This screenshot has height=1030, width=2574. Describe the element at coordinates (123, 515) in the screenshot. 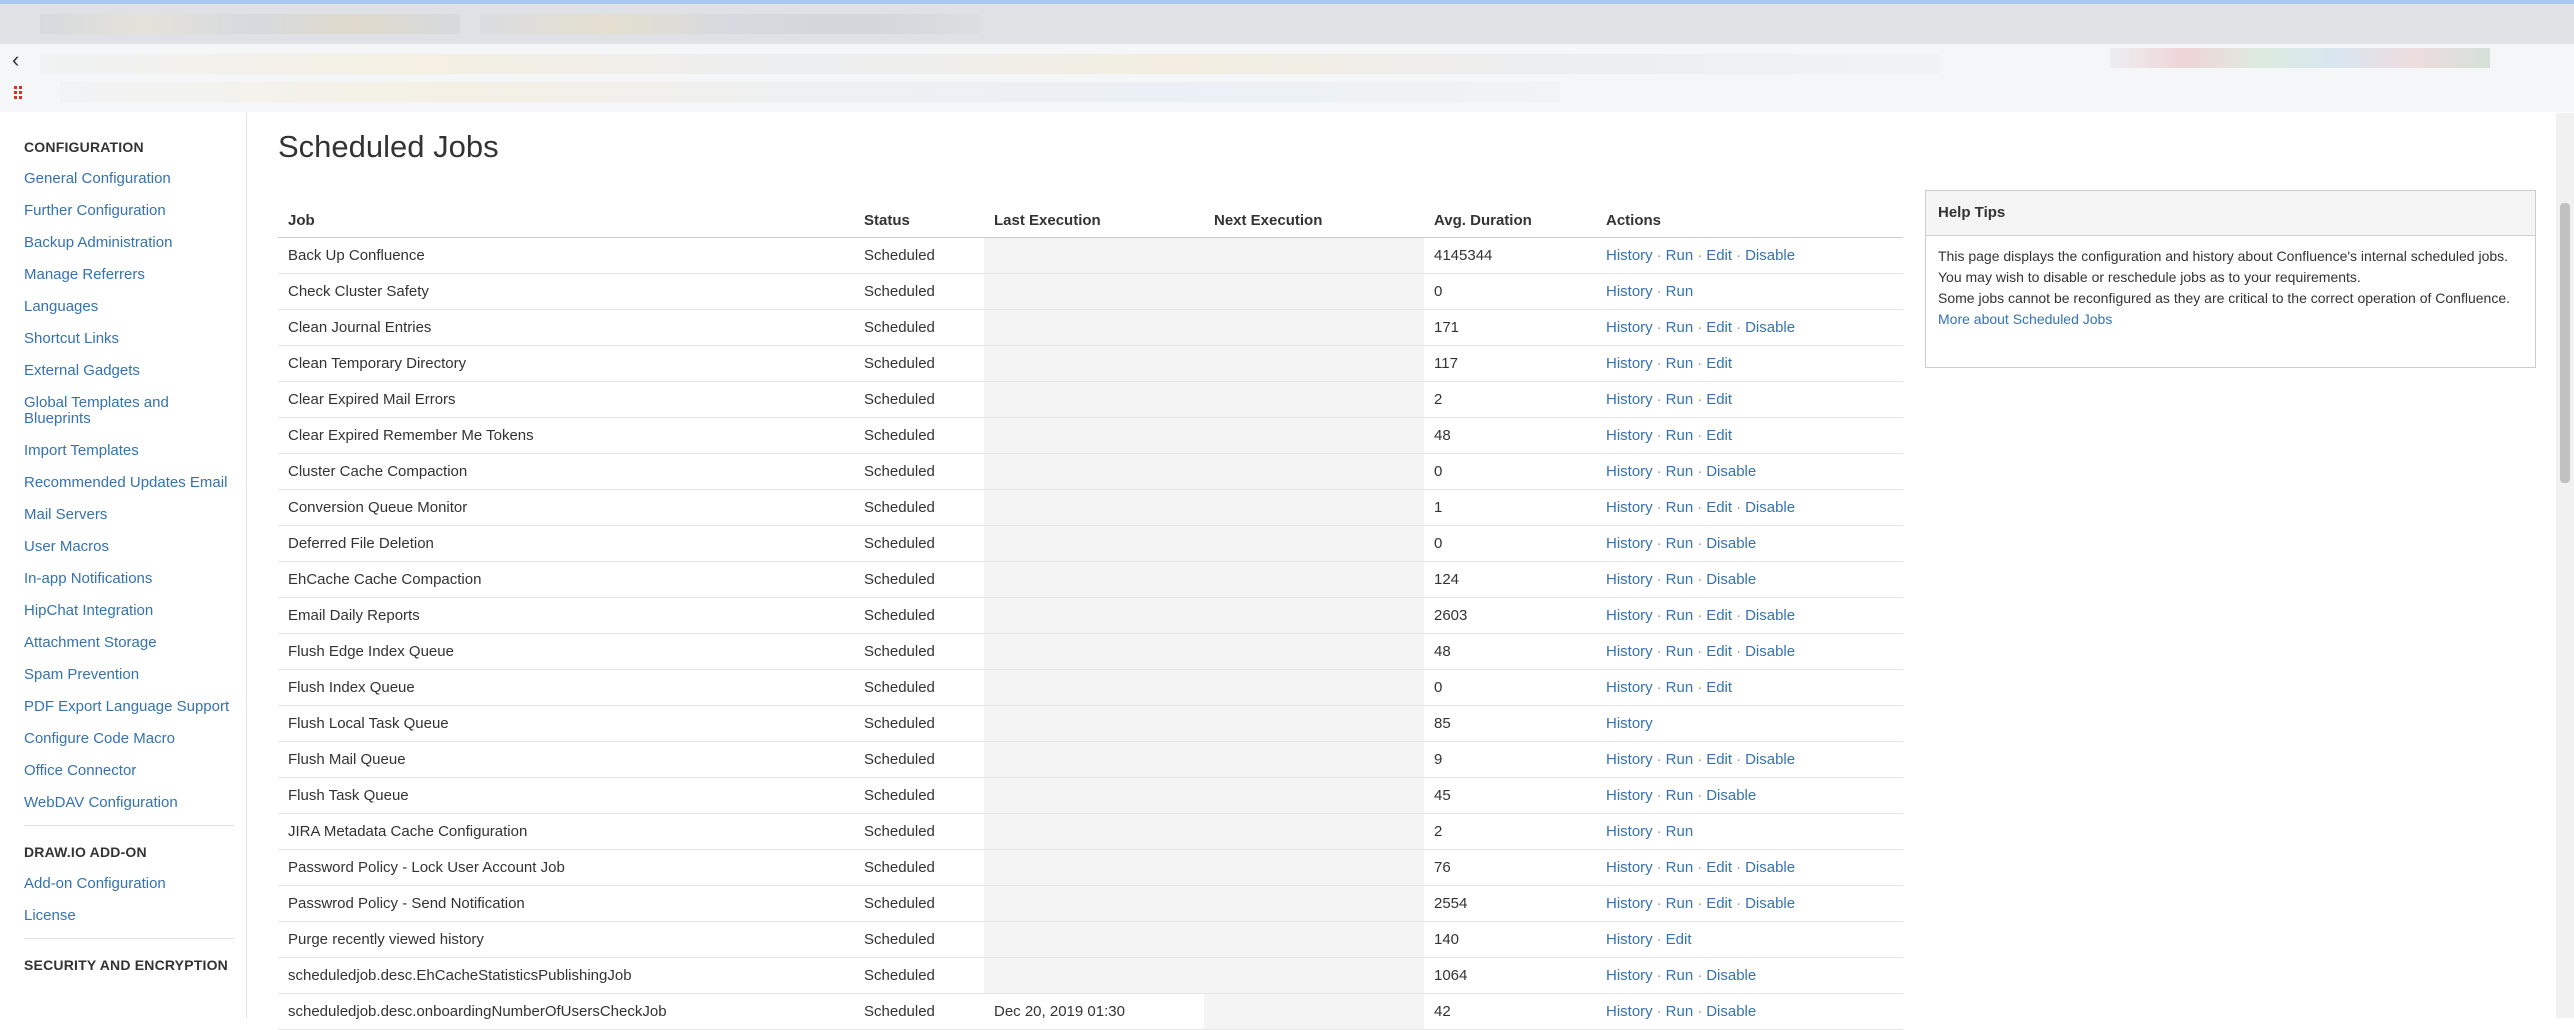

I see `sidebar-item-mail-servers: Mail Servers` at that location.